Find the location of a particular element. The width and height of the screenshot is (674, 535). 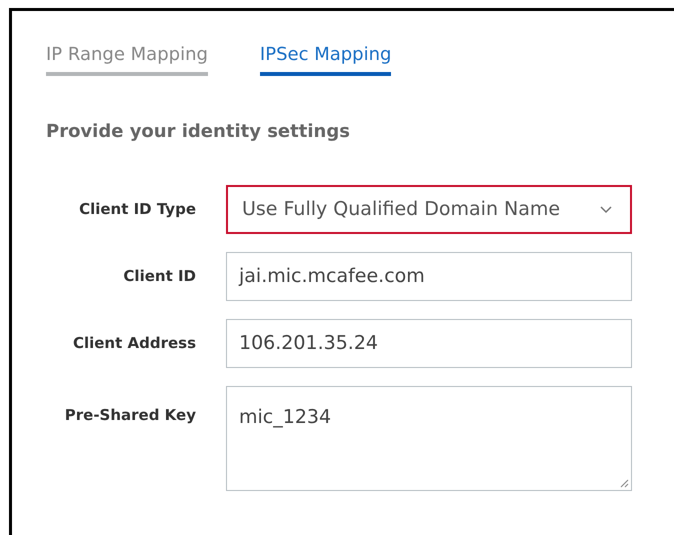

field-label: Client Address is located at coordinates (134, 343).